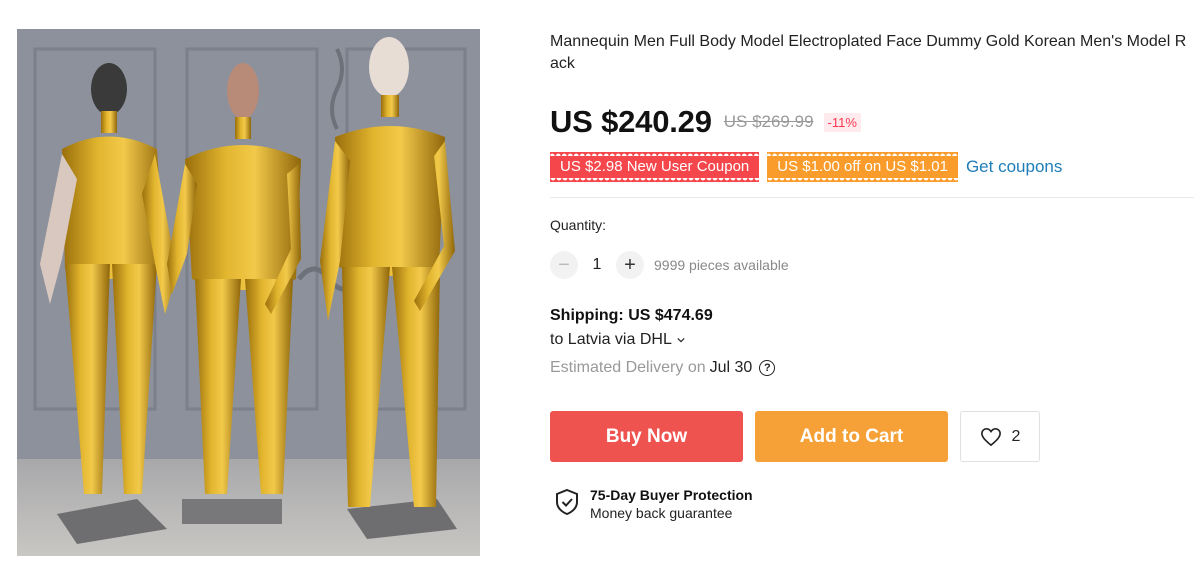 The width and height of the screenshot is (1200, 570). I want to click on original-price: US $269.99, so click(768, 121).